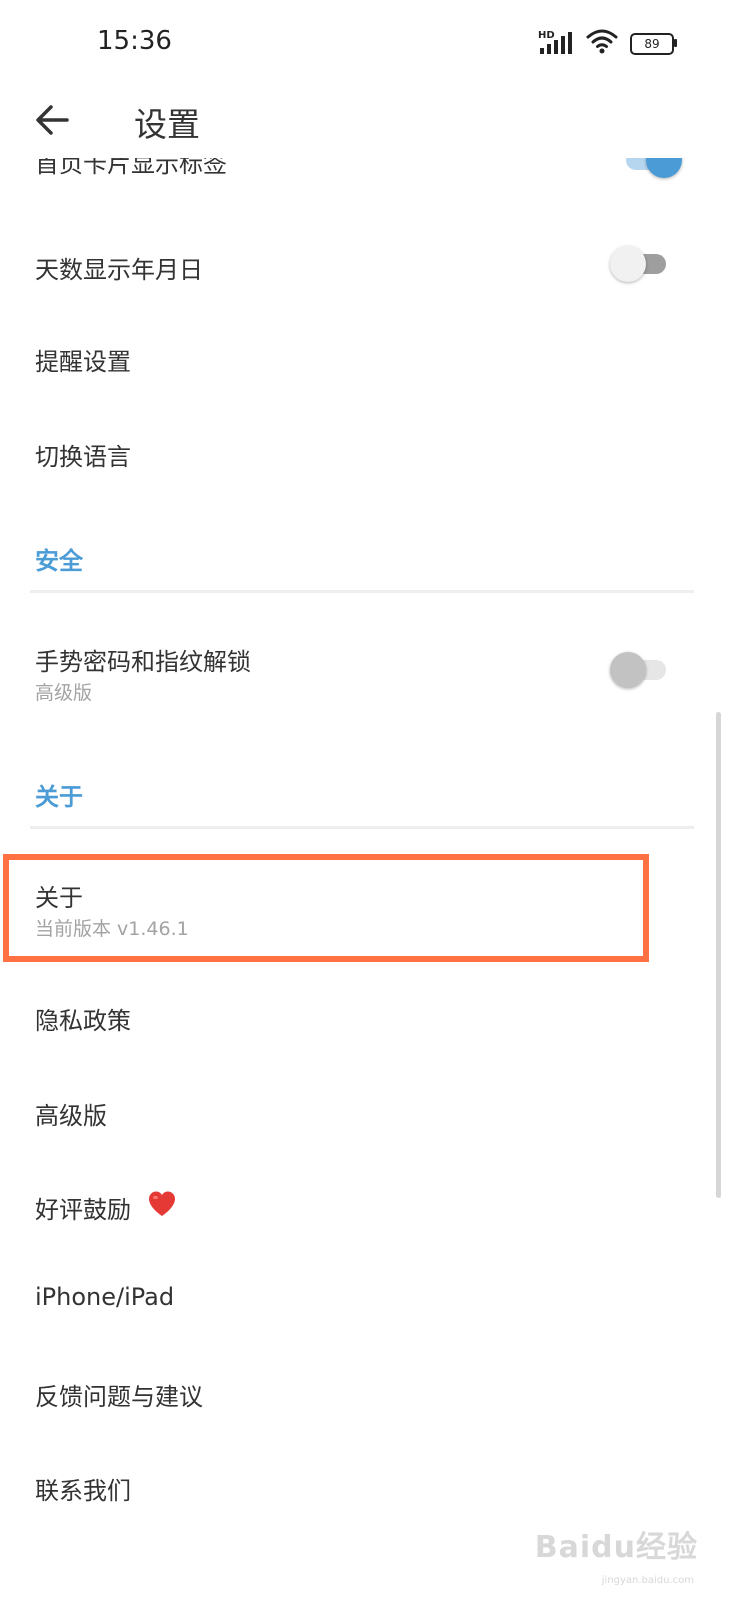 This screenshot has height=1600, width=738. Describe the element at coordinates (59, 797) in the screenshot. I see `section-title-about: 关于` at that location.